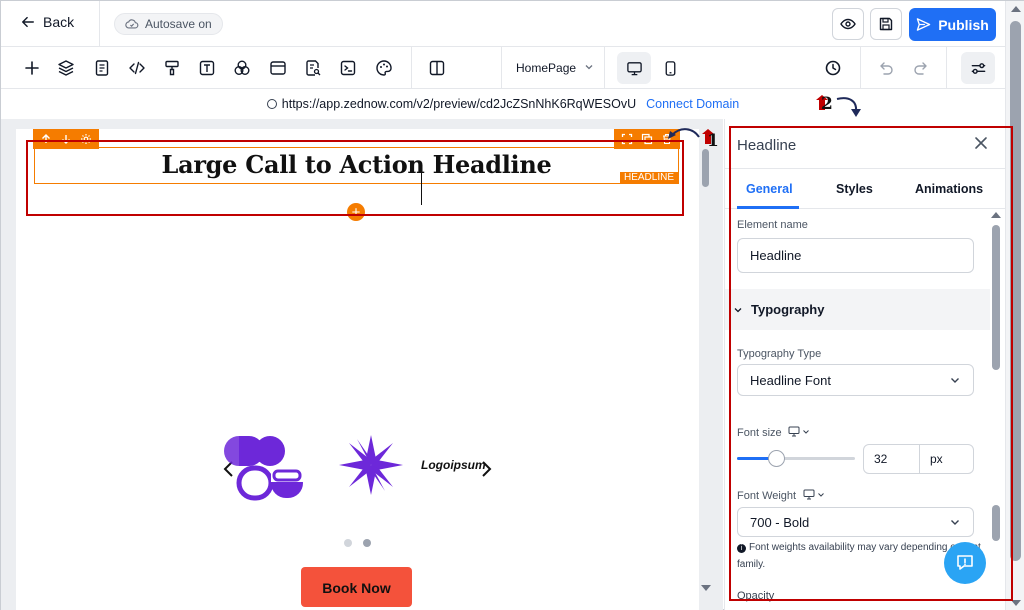  Describe the element at coordinates (892, 459) in the screenshot. I see `font-size-value: 32` at that location.